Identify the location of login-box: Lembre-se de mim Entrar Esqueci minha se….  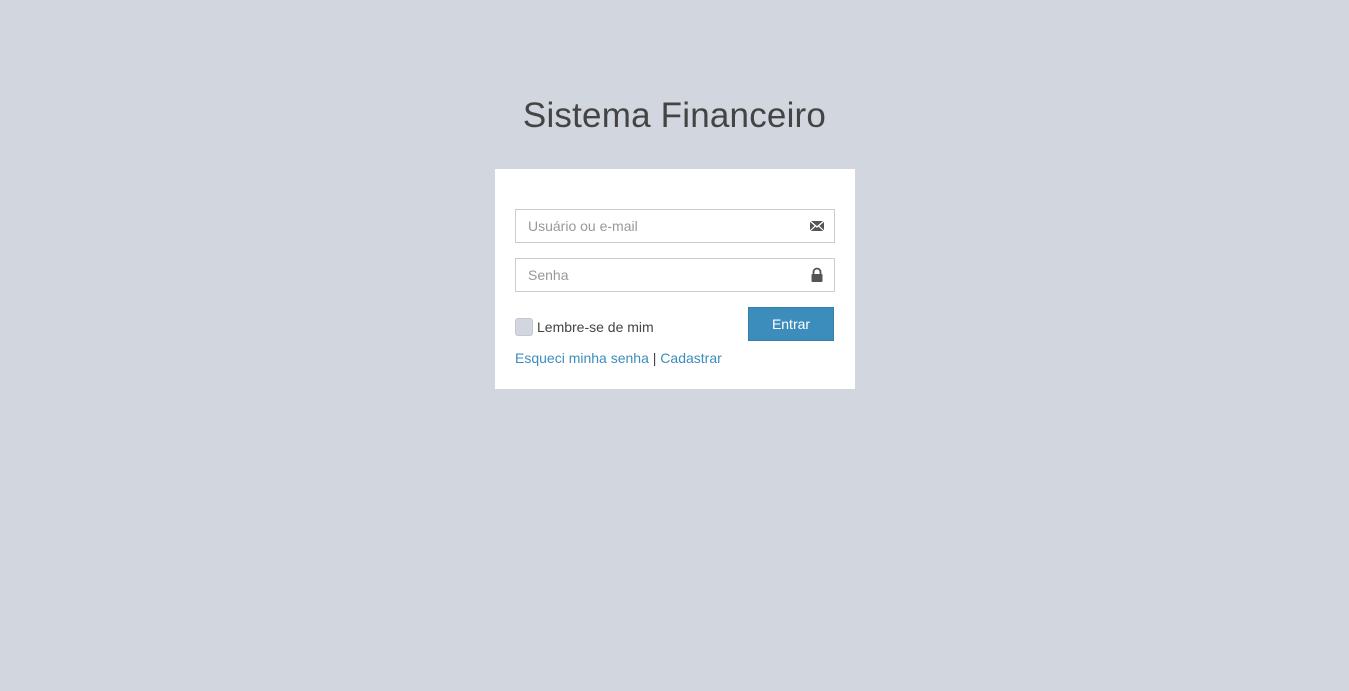
(675, 279).